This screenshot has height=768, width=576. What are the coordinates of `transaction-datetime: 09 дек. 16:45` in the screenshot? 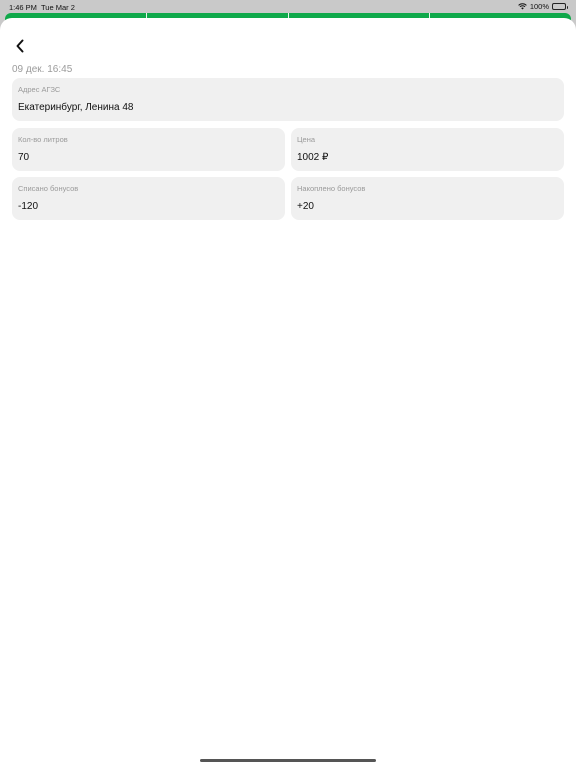 It's located at (42, 69).